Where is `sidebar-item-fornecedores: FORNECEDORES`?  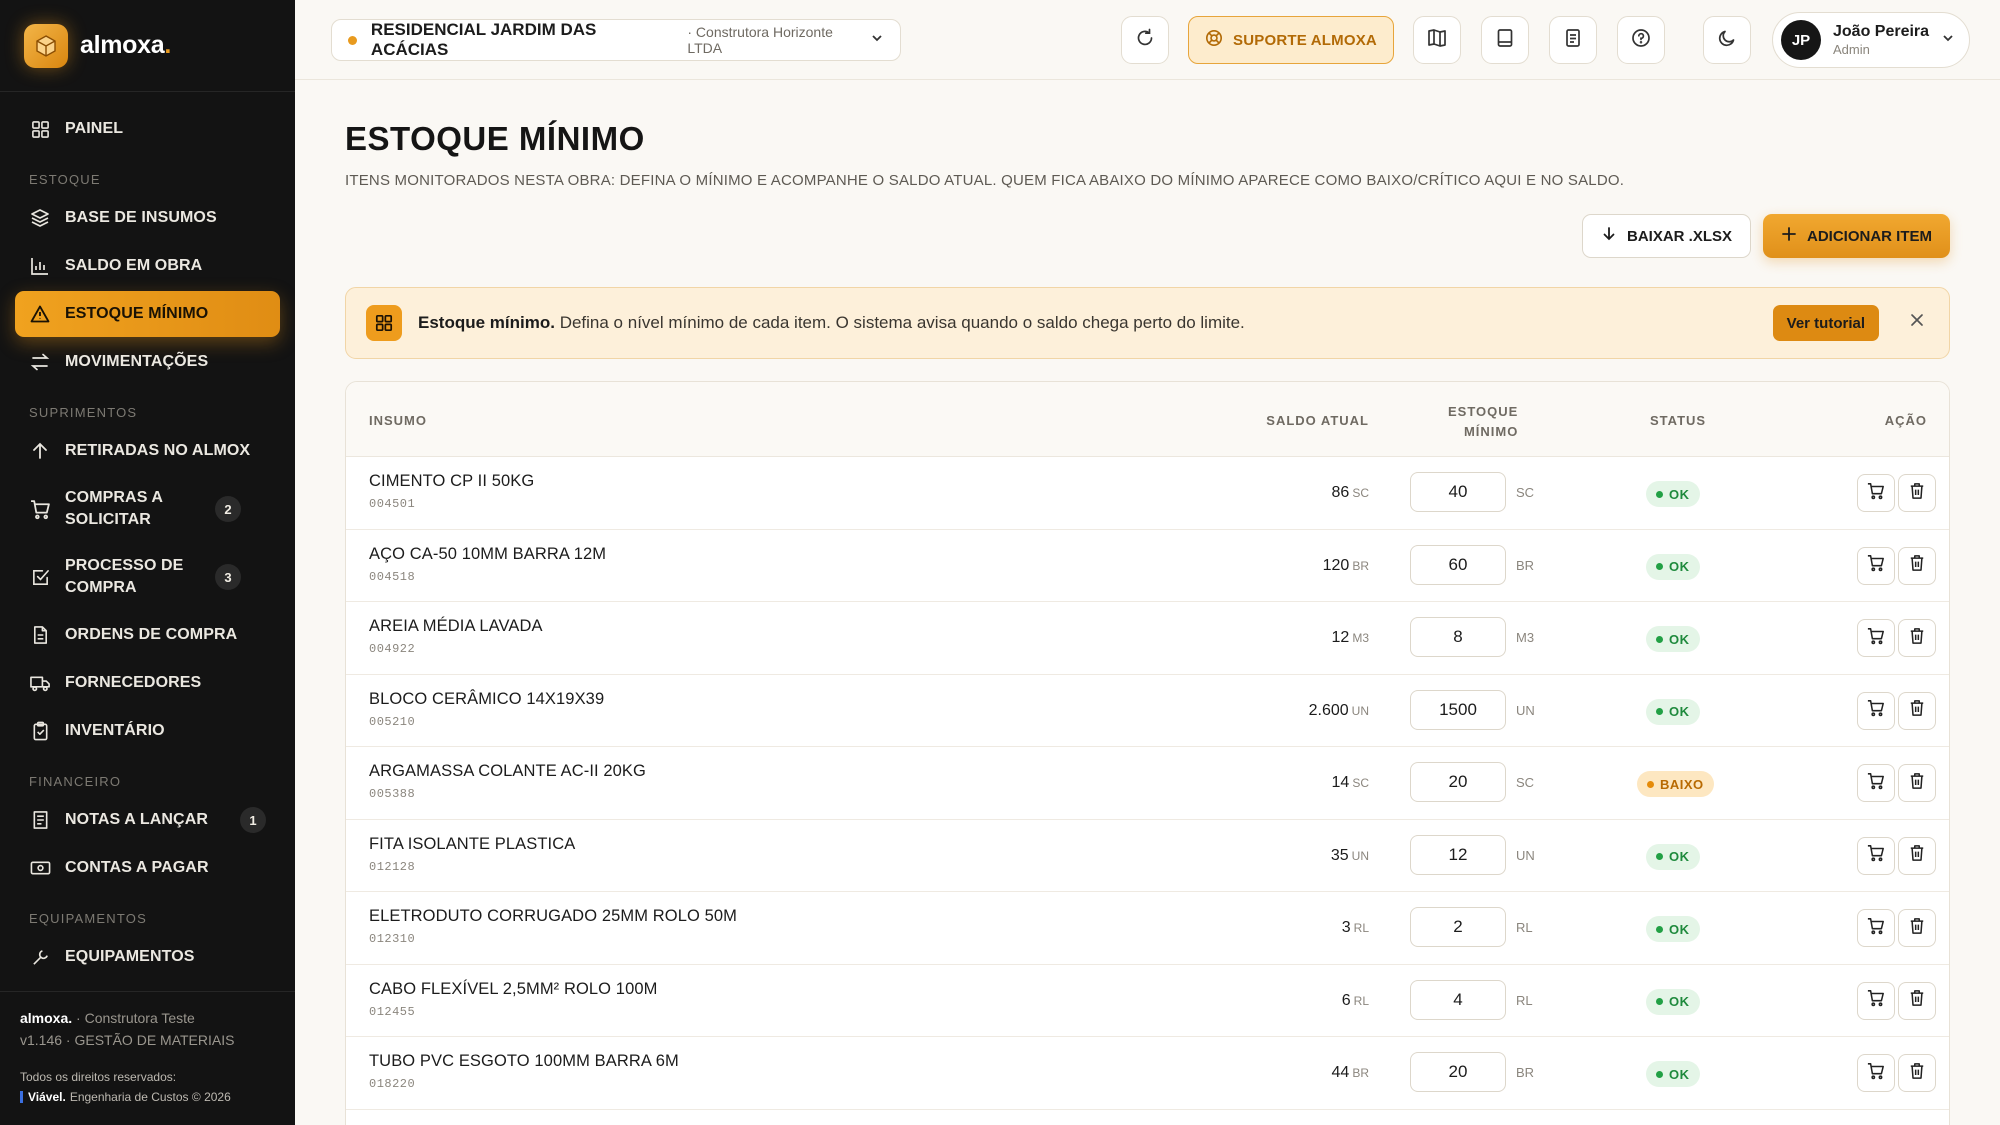 sidebar-item-fornecedores: FORNECEDORES is located at coordinates (147, 683).